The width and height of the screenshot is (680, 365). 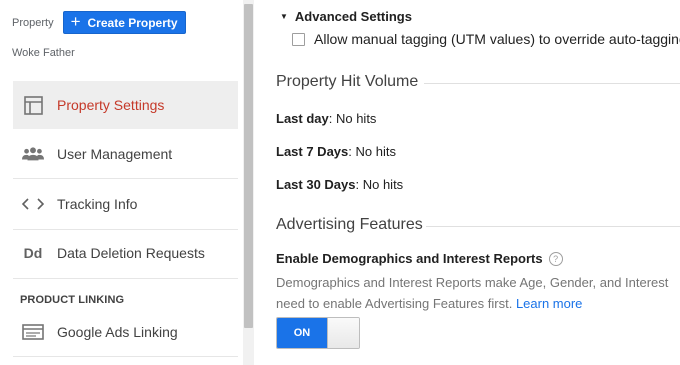 What do you see at coordinates (43, 53) in the screenshot?
I see `account-name: Woke Father` at bounding box center [43, 53].